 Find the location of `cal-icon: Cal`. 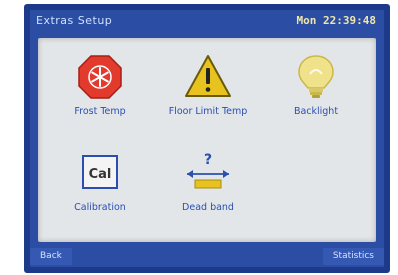

cal-icon: Cal is located at coordinates (100, 173).